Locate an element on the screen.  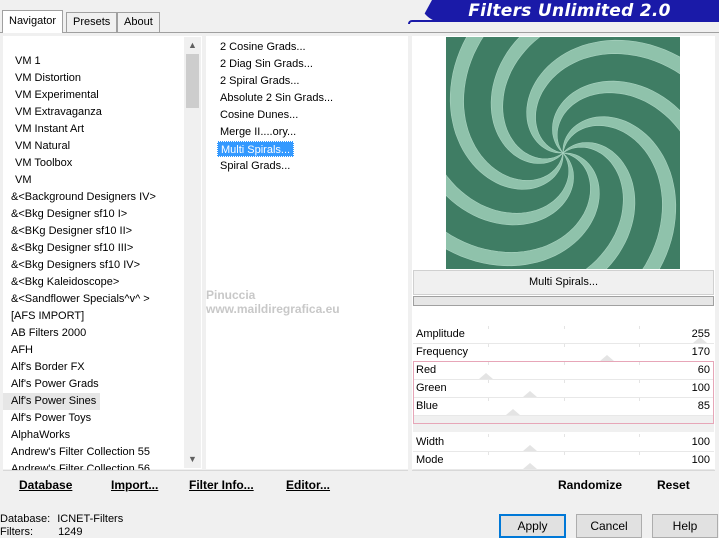
status-database-value: ICNET-Filters is located at coordinates (90, 519).